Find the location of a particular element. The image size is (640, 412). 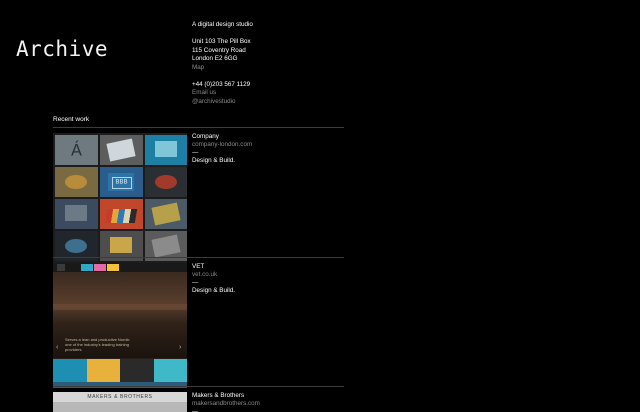

map-link: Map is located at coordinates (267, 68).